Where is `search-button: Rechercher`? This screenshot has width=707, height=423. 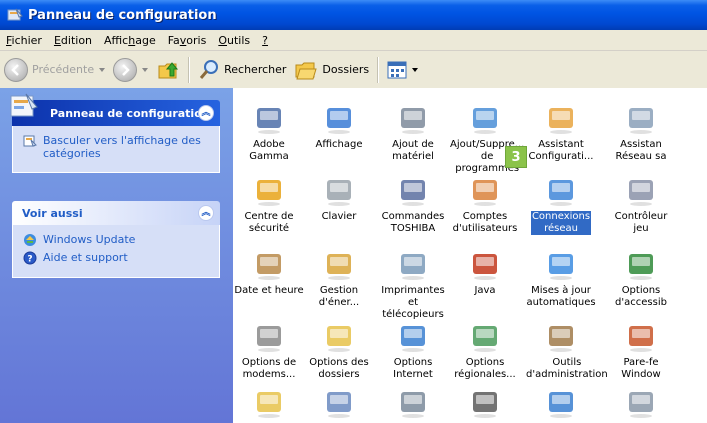
search-button: Rechercher is located at coordinates (242, 70).